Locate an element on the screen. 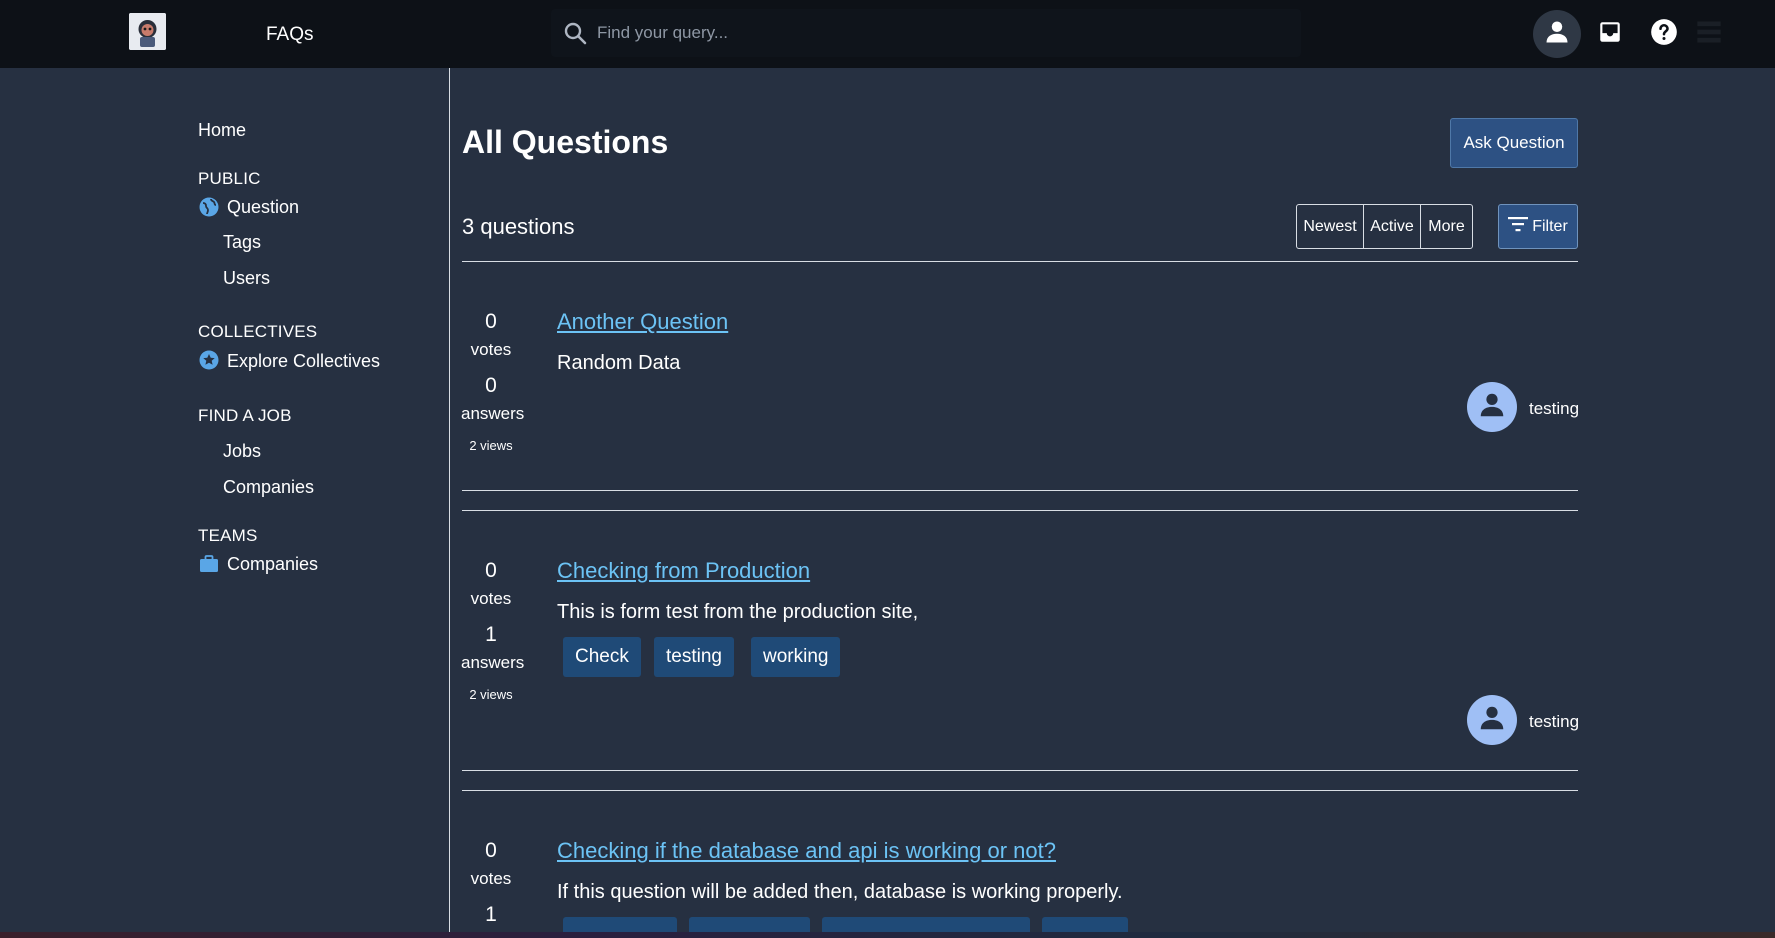 The width and height of the screenshot is (1775, 938). sidebar-item-explore-collectives: Explore Collectives is located at coordinates (303, 361).